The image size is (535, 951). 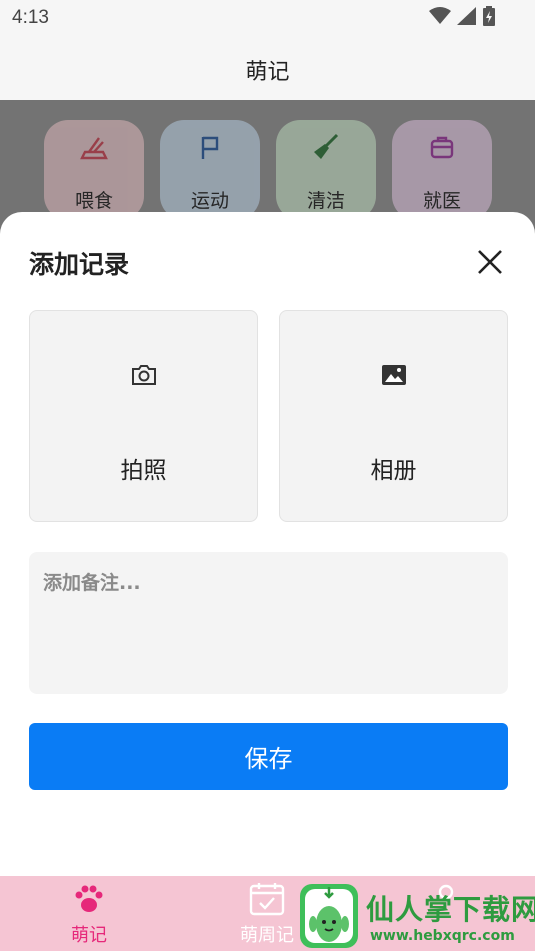 What do you see at coordinates (267, 18) in the screenshot?
I see `status-bar: 4:13` at bounding box center [267, 18].